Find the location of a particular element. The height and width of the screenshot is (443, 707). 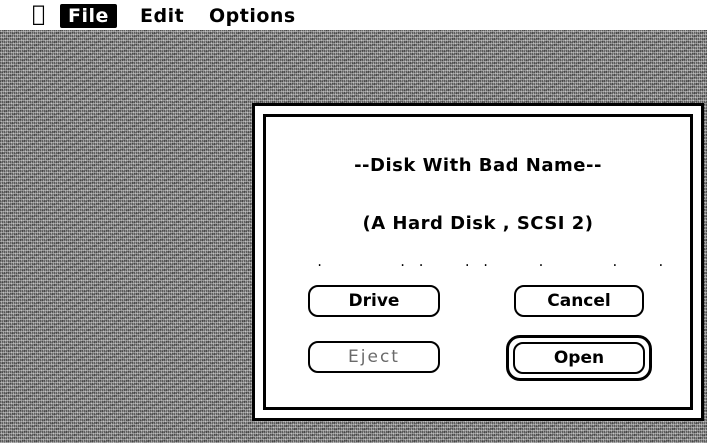

menu-edit: Edit is located at coordinates (162, 16).